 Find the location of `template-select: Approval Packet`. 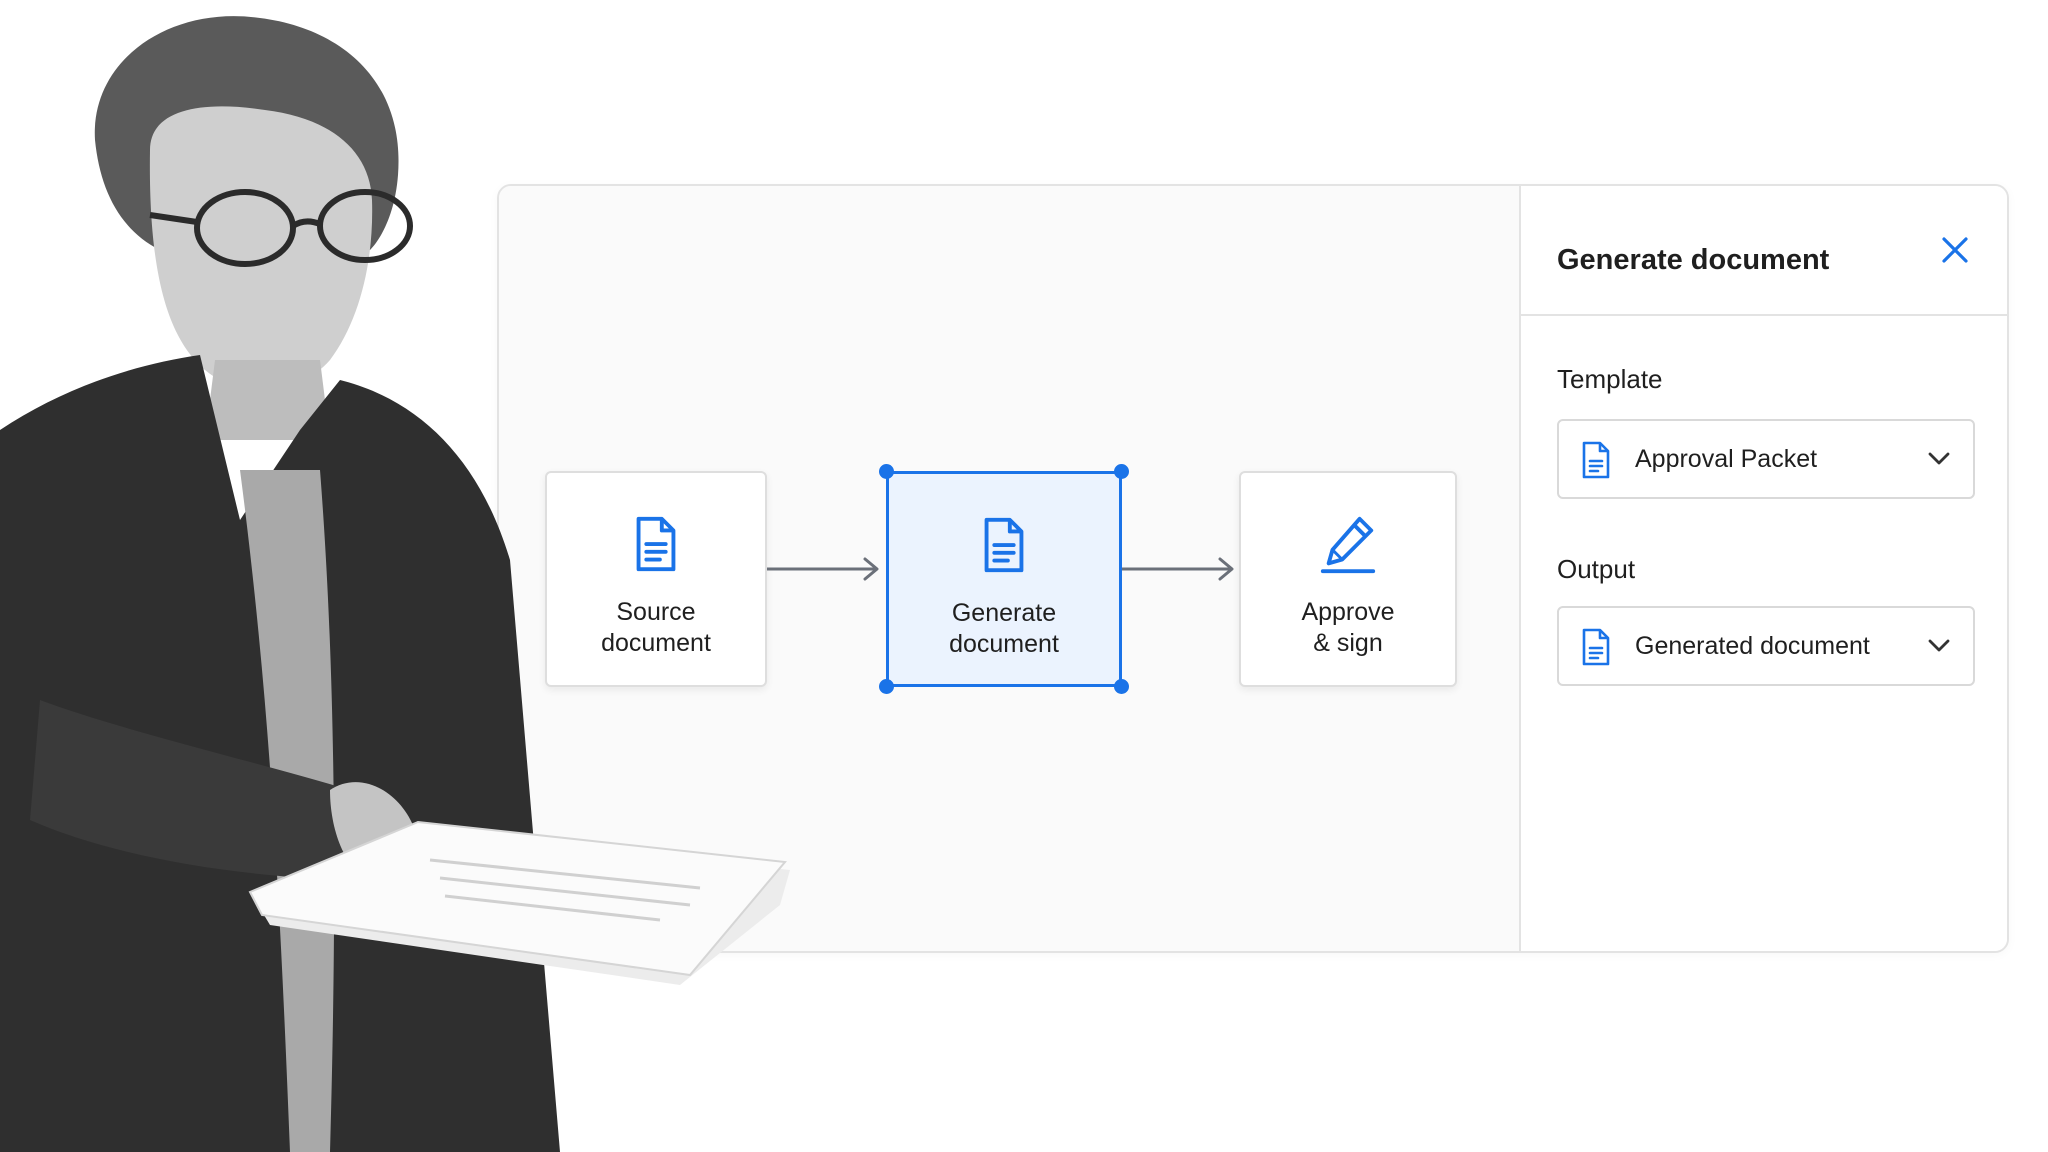

template-select: Approval Packet is located at coordinates (1766, 459).